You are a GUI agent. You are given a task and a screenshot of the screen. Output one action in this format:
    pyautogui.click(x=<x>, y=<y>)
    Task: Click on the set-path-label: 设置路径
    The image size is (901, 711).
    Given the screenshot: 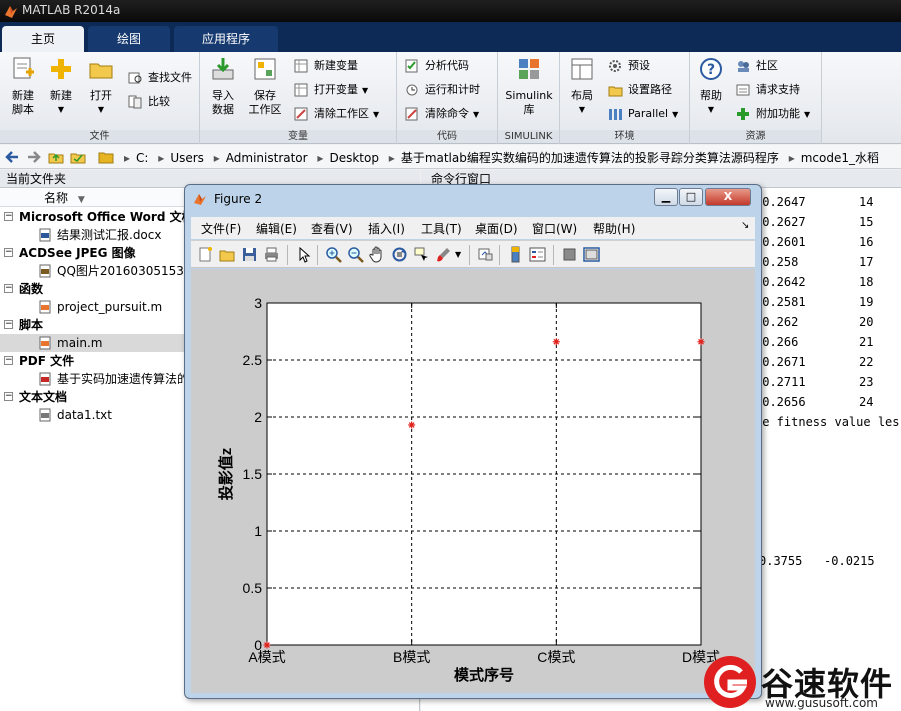 What is the action you would take?
    pyautogui.click(x=650, y=89)
    